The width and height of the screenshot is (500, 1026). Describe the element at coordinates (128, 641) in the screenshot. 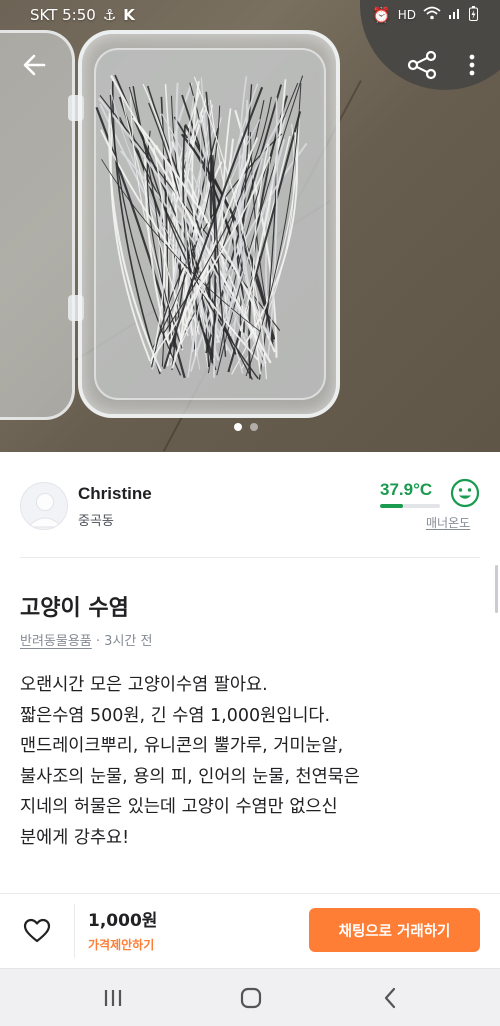

I see `post-time: 3시간 전` at that location.